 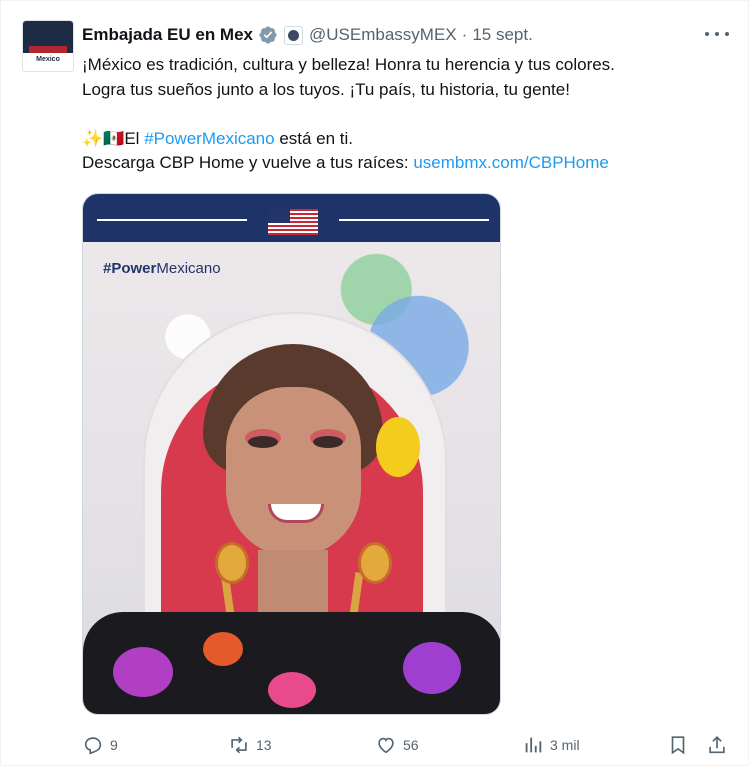 I want to click on views-count: 3 mil, so click(x=565, y=745).